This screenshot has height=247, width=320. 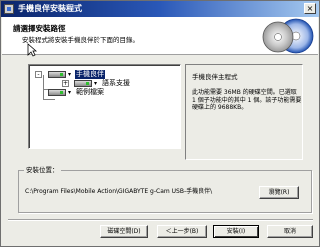 What do you see at coordinates (160, 220) in the screenshot?
I see `divider` at bounding box center [160, 220].